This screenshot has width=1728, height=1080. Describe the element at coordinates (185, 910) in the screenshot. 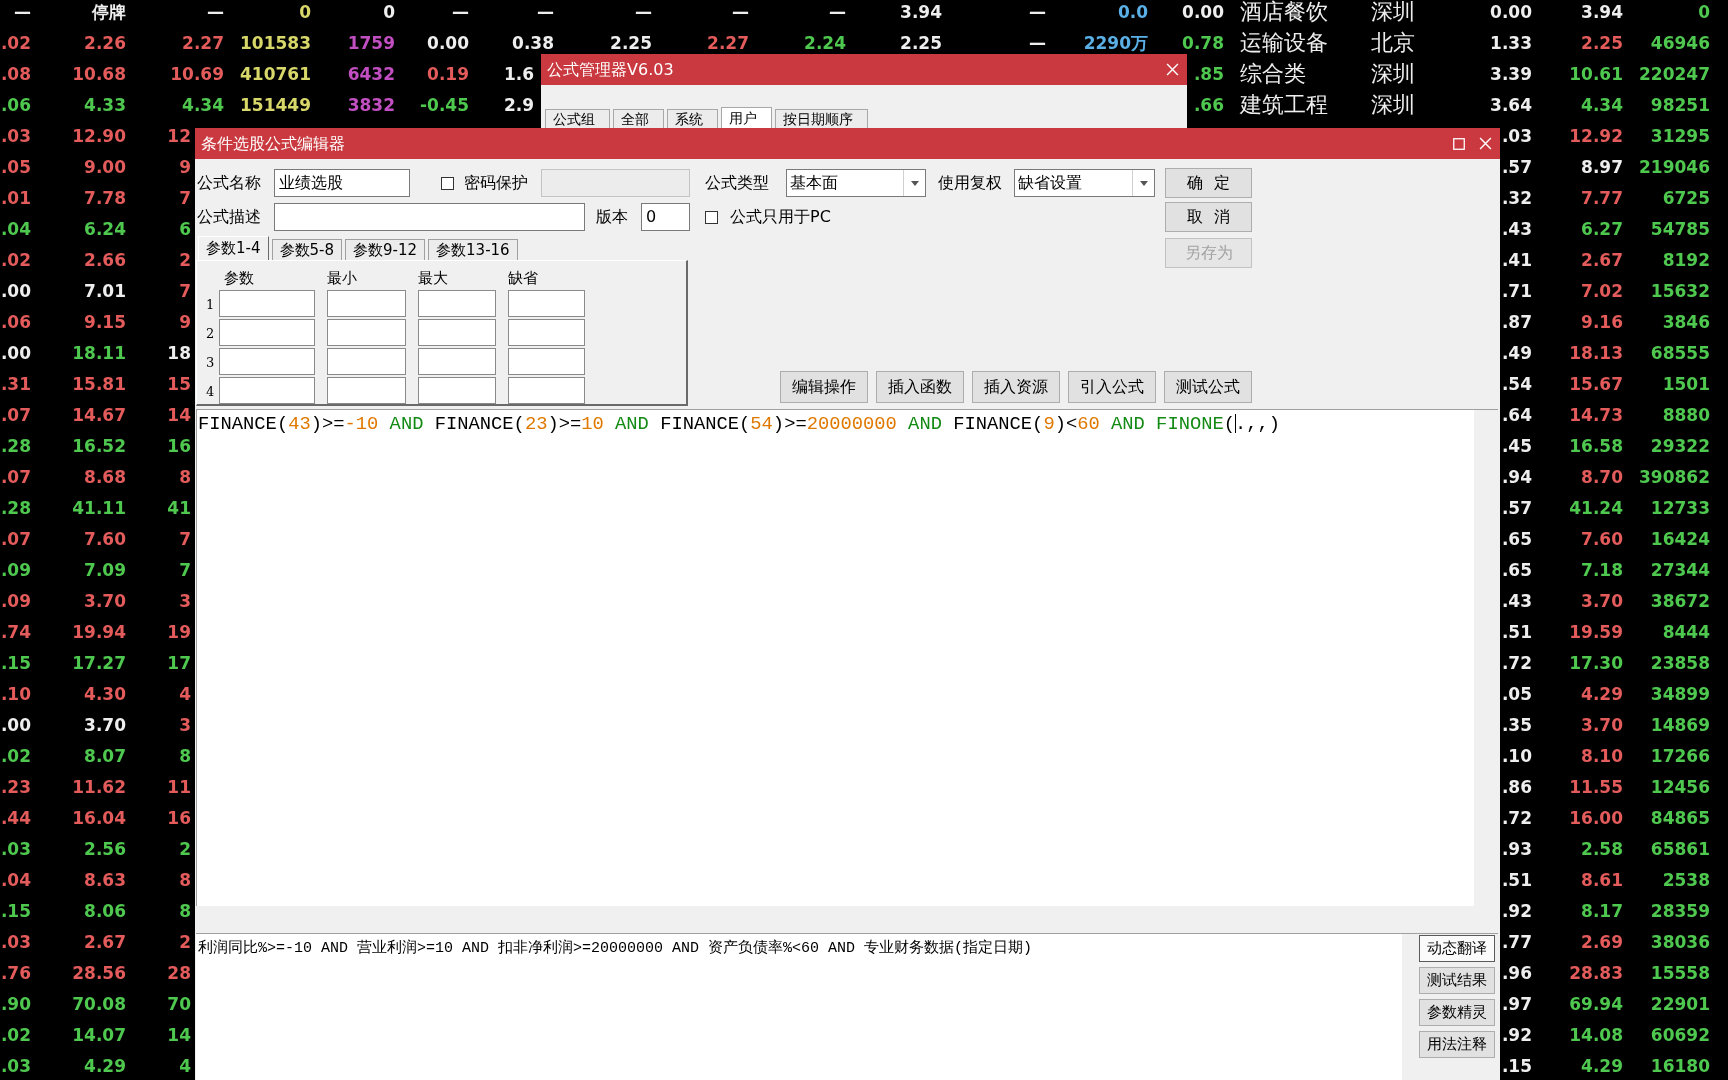

I see `quote-text: 8` at that location.